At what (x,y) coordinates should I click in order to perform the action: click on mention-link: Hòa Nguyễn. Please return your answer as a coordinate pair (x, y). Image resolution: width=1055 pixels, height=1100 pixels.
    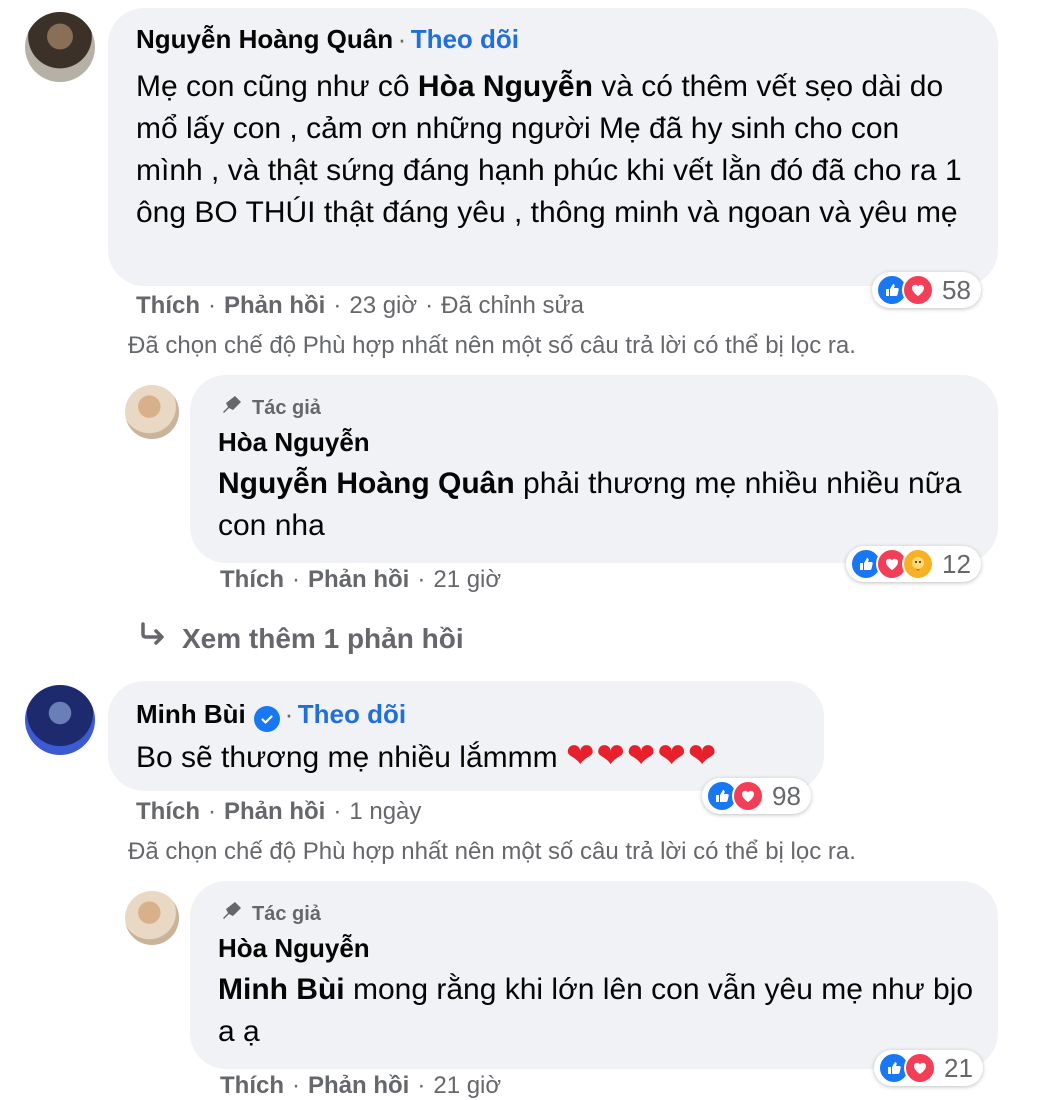
    Looking at the image, I should click on (505, 86).